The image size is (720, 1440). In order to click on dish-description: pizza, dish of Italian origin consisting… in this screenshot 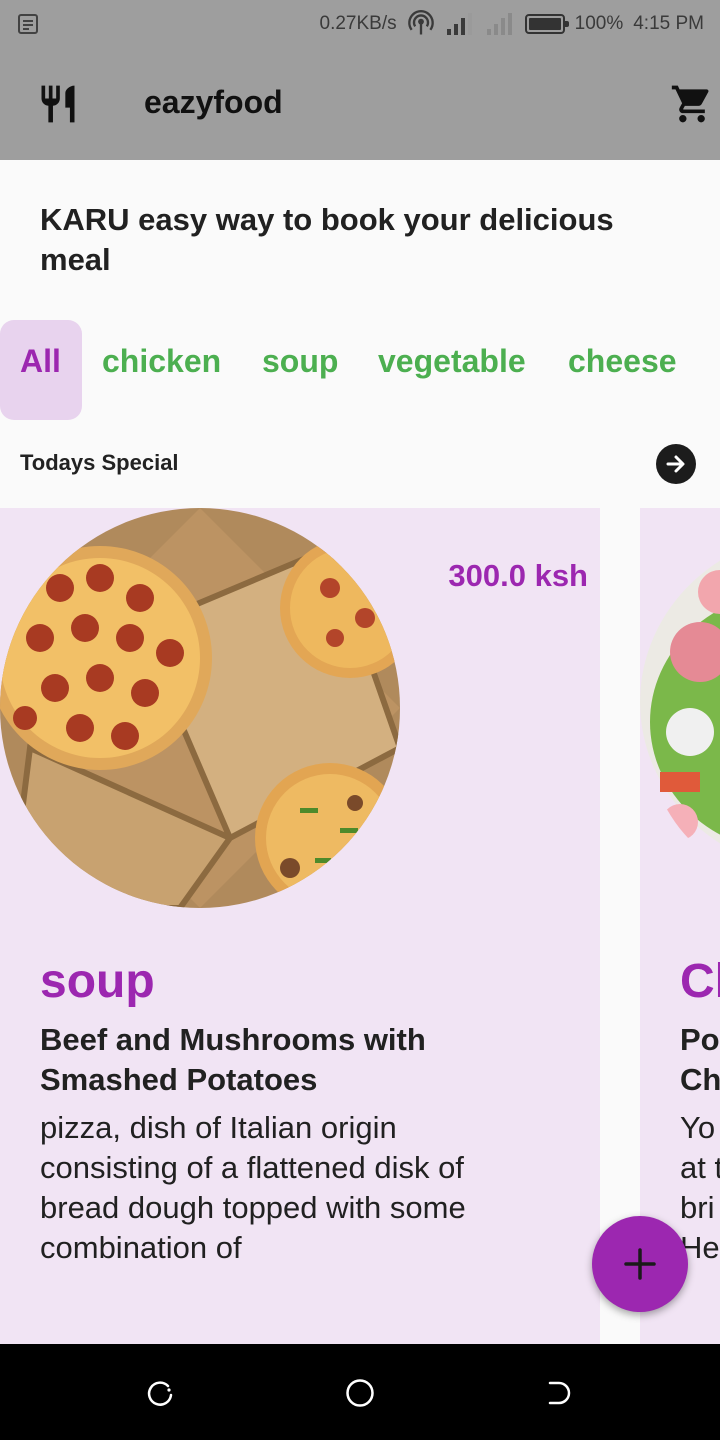, I will do `click(253, 1187)`.